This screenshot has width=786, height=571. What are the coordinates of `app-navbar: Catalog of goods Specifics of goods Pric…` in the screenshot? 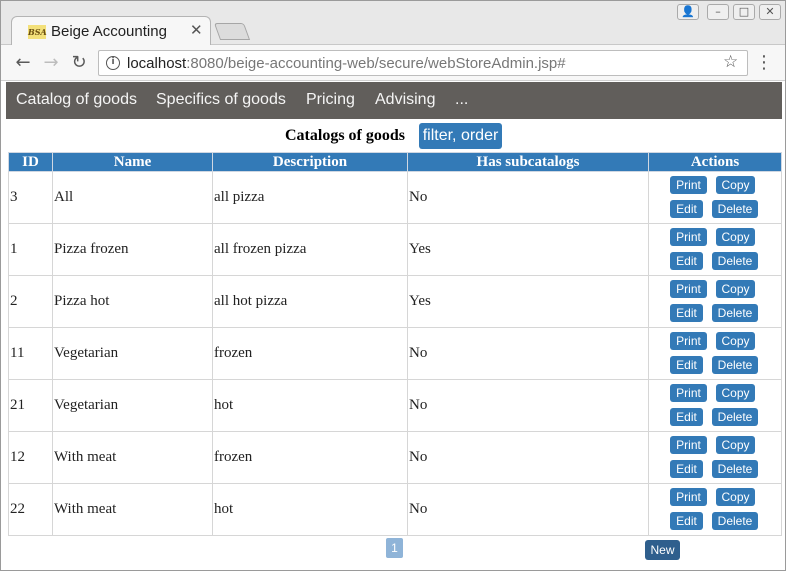 It's located at (394, 100).